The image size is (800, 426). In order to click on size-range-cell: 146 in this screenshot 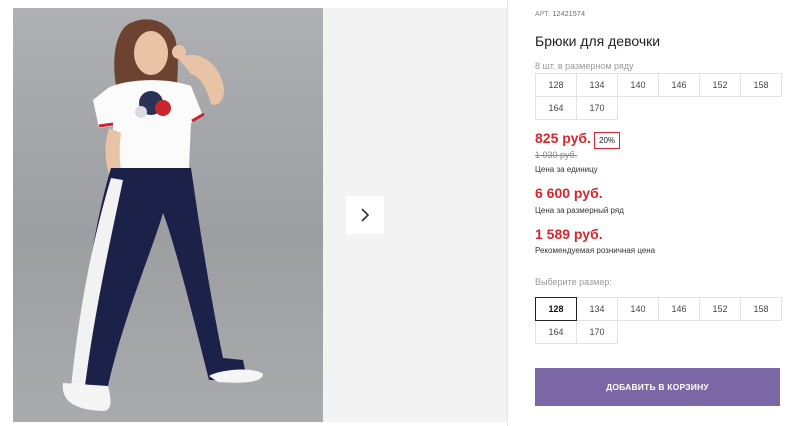, I will do `click(679, 85)`.